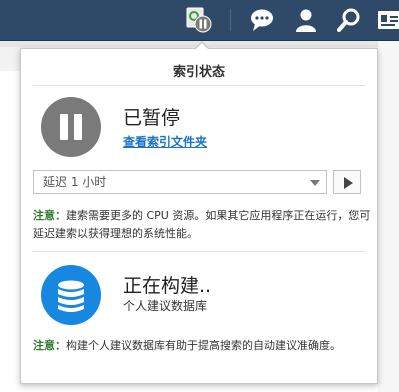 This screenshot has width=399, height=392. I want to click on chevron-down-icon, so click(315, 183).